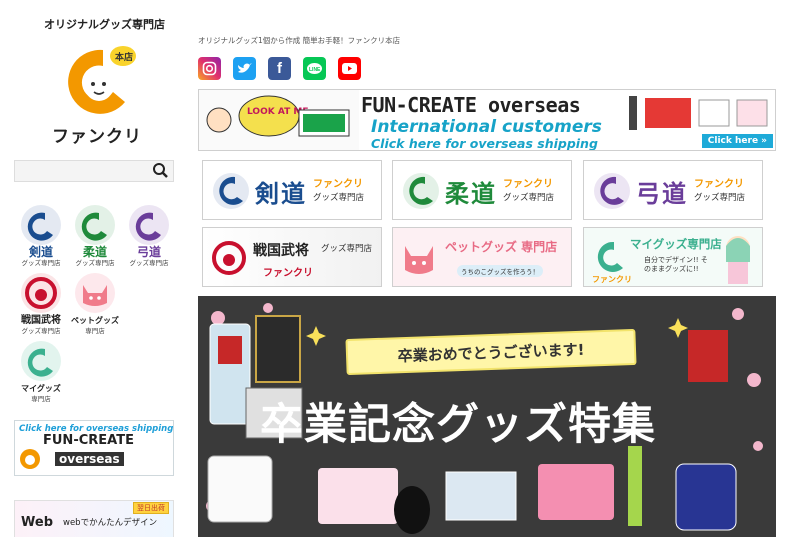  I want to click on twitter-icon, so click(245, 68).